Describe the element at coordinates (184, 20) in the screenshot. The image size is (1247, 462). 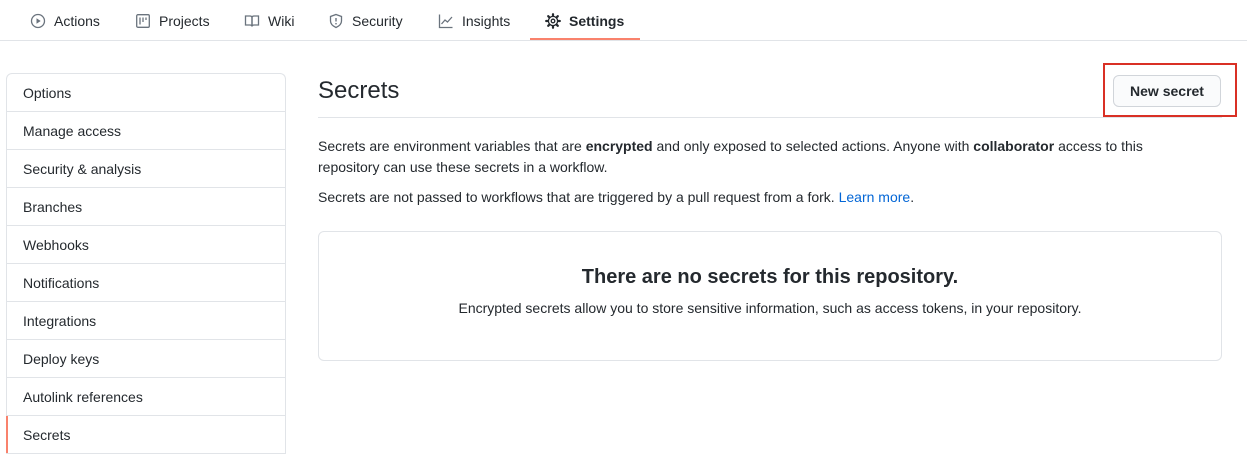
I see `tab-label: Projects` at that location.